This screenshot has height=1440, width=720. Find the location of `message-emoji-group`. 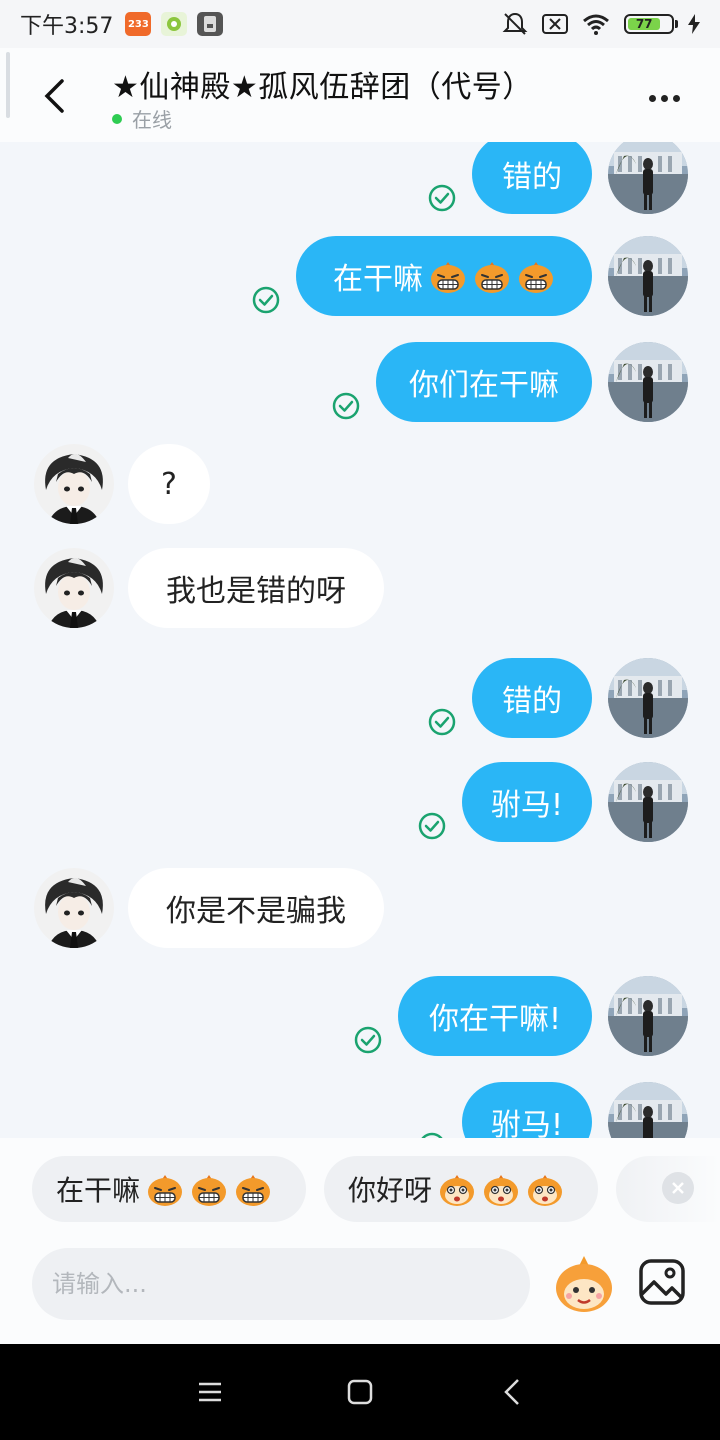

message-emoji-group is located at coordinates (489, 276).